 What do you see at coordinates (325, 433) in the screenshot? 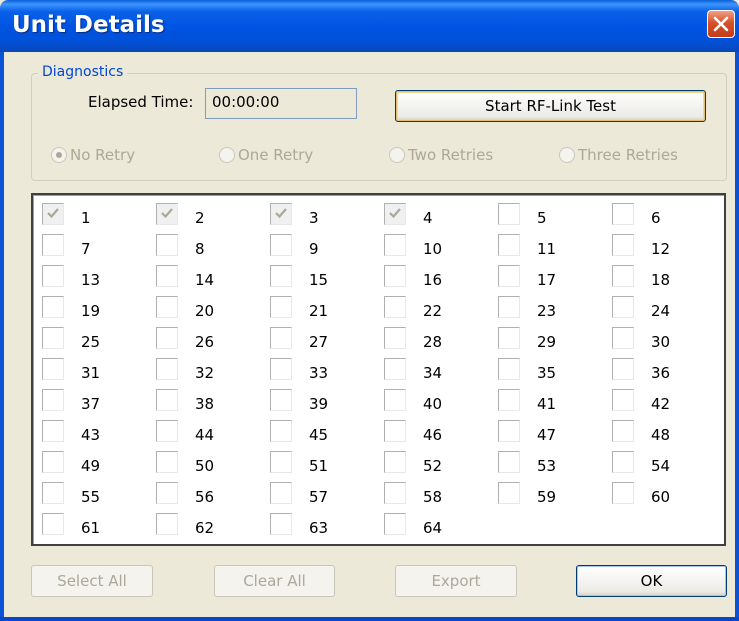
I see `unit-checkbox-item: 45` at bounding box center [325, 433].